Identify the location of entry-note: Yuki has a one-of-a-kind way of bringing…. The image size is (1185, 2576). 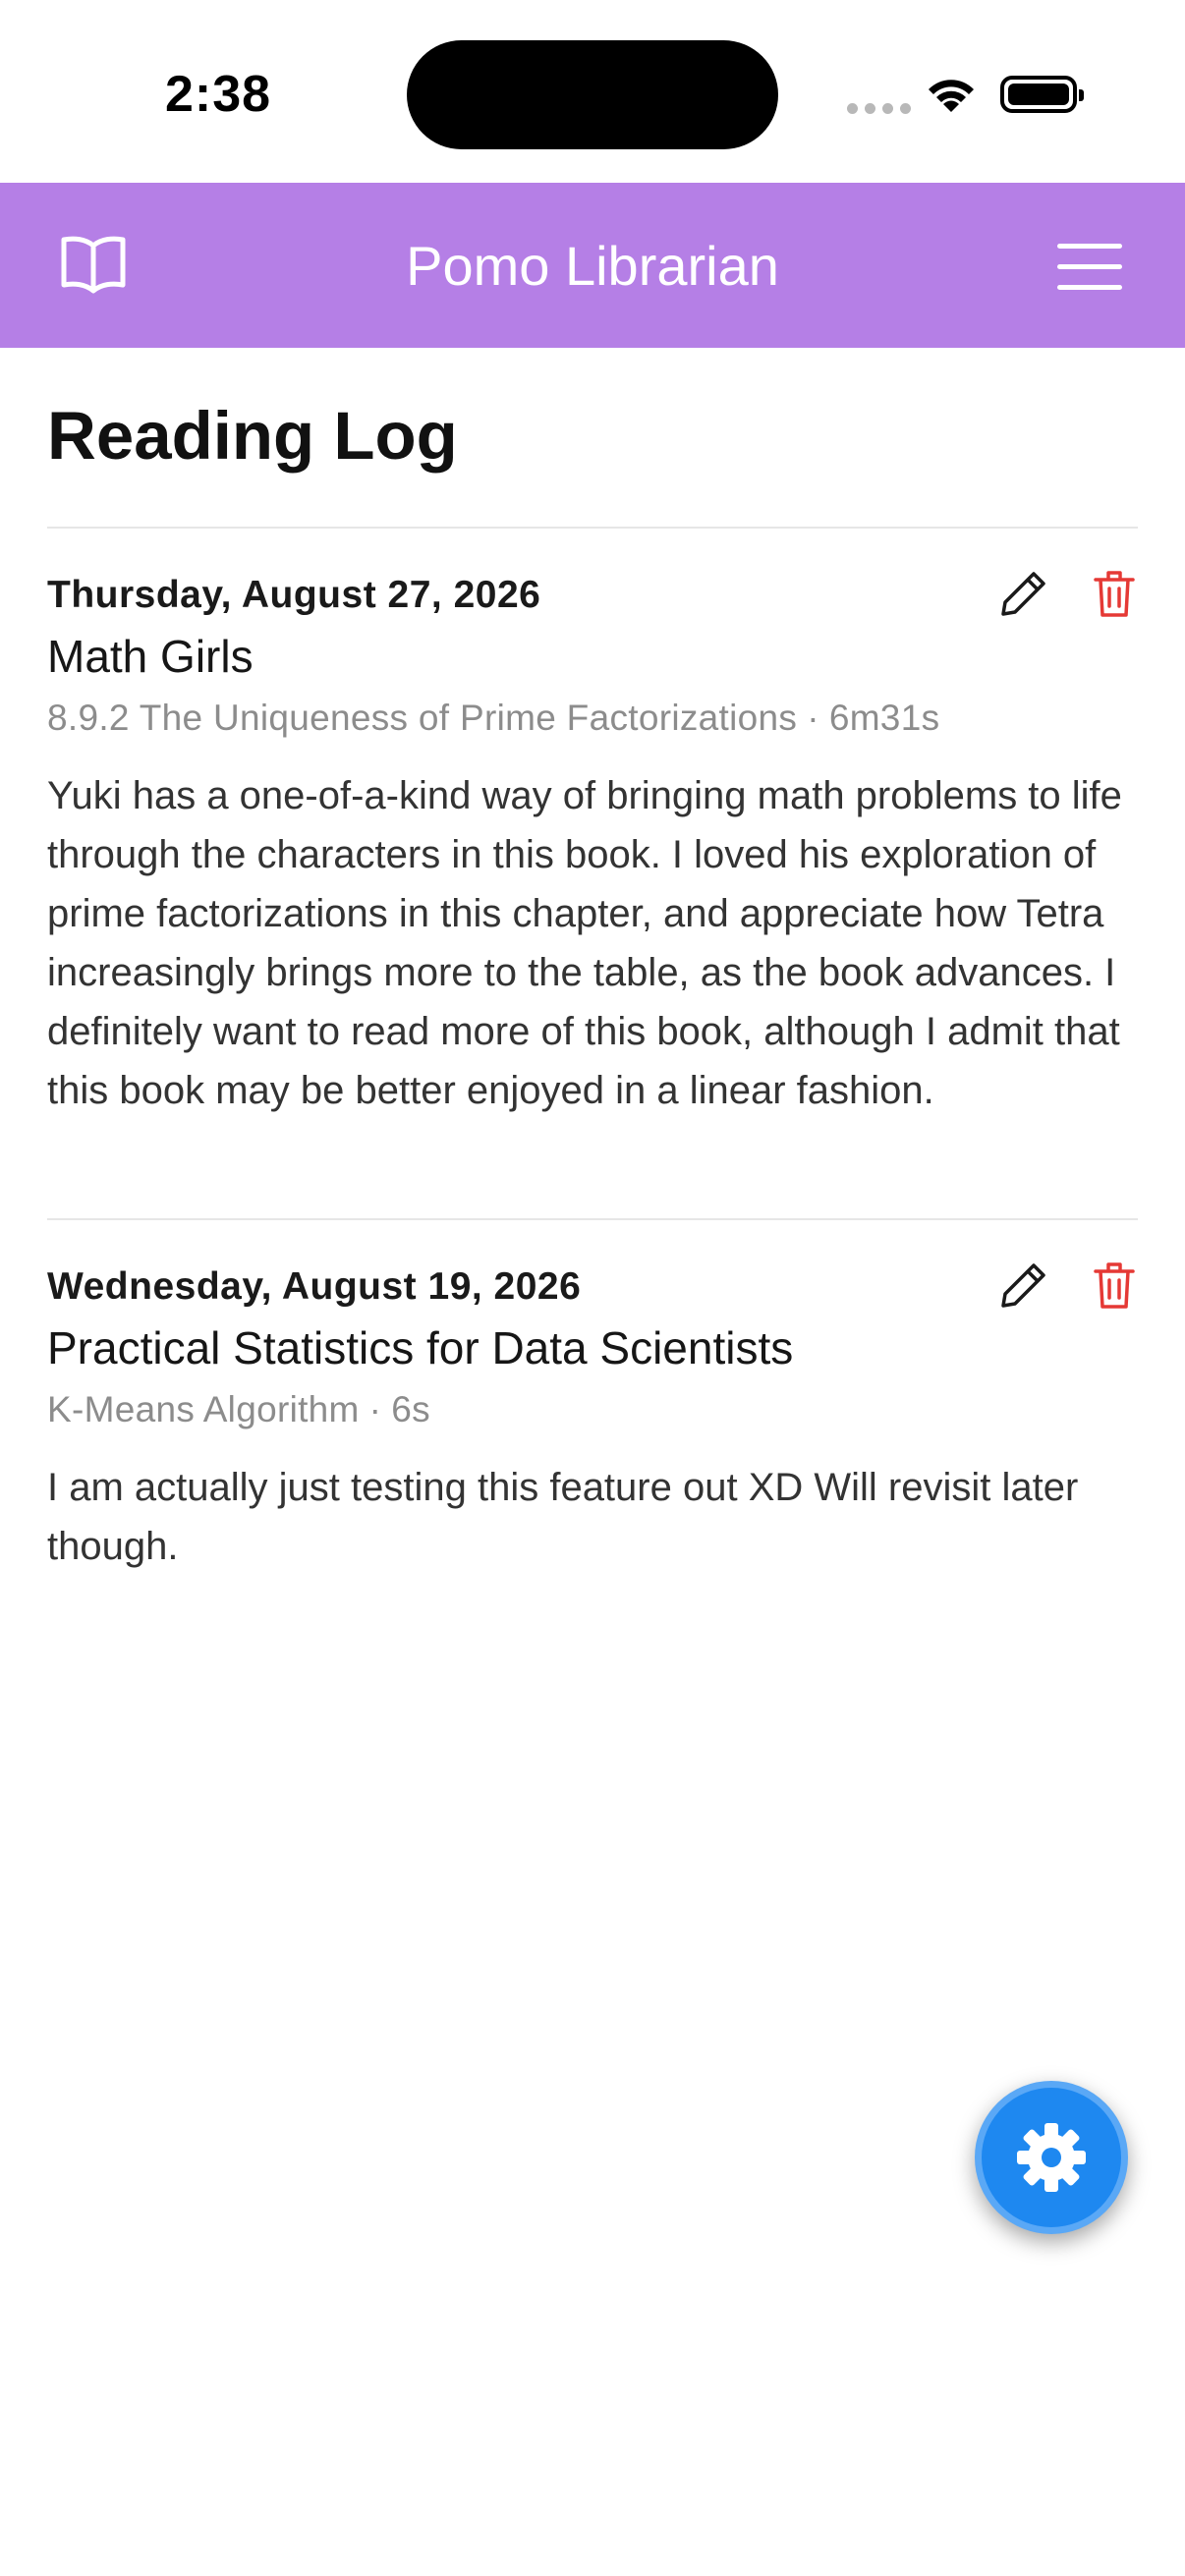
(585, 943).